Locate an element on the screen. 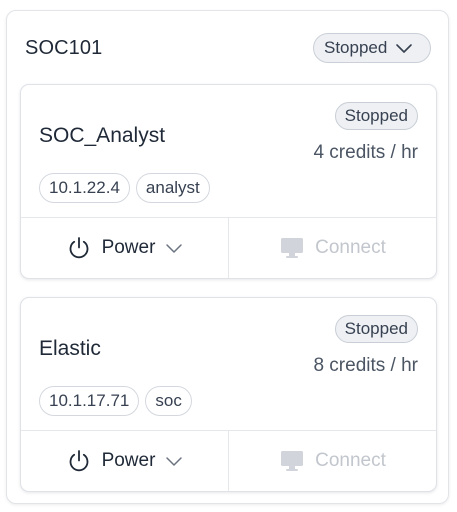 The height and width of the screenshot is (512, 457). role-tag: analyst is located at coordinates (172, 188).